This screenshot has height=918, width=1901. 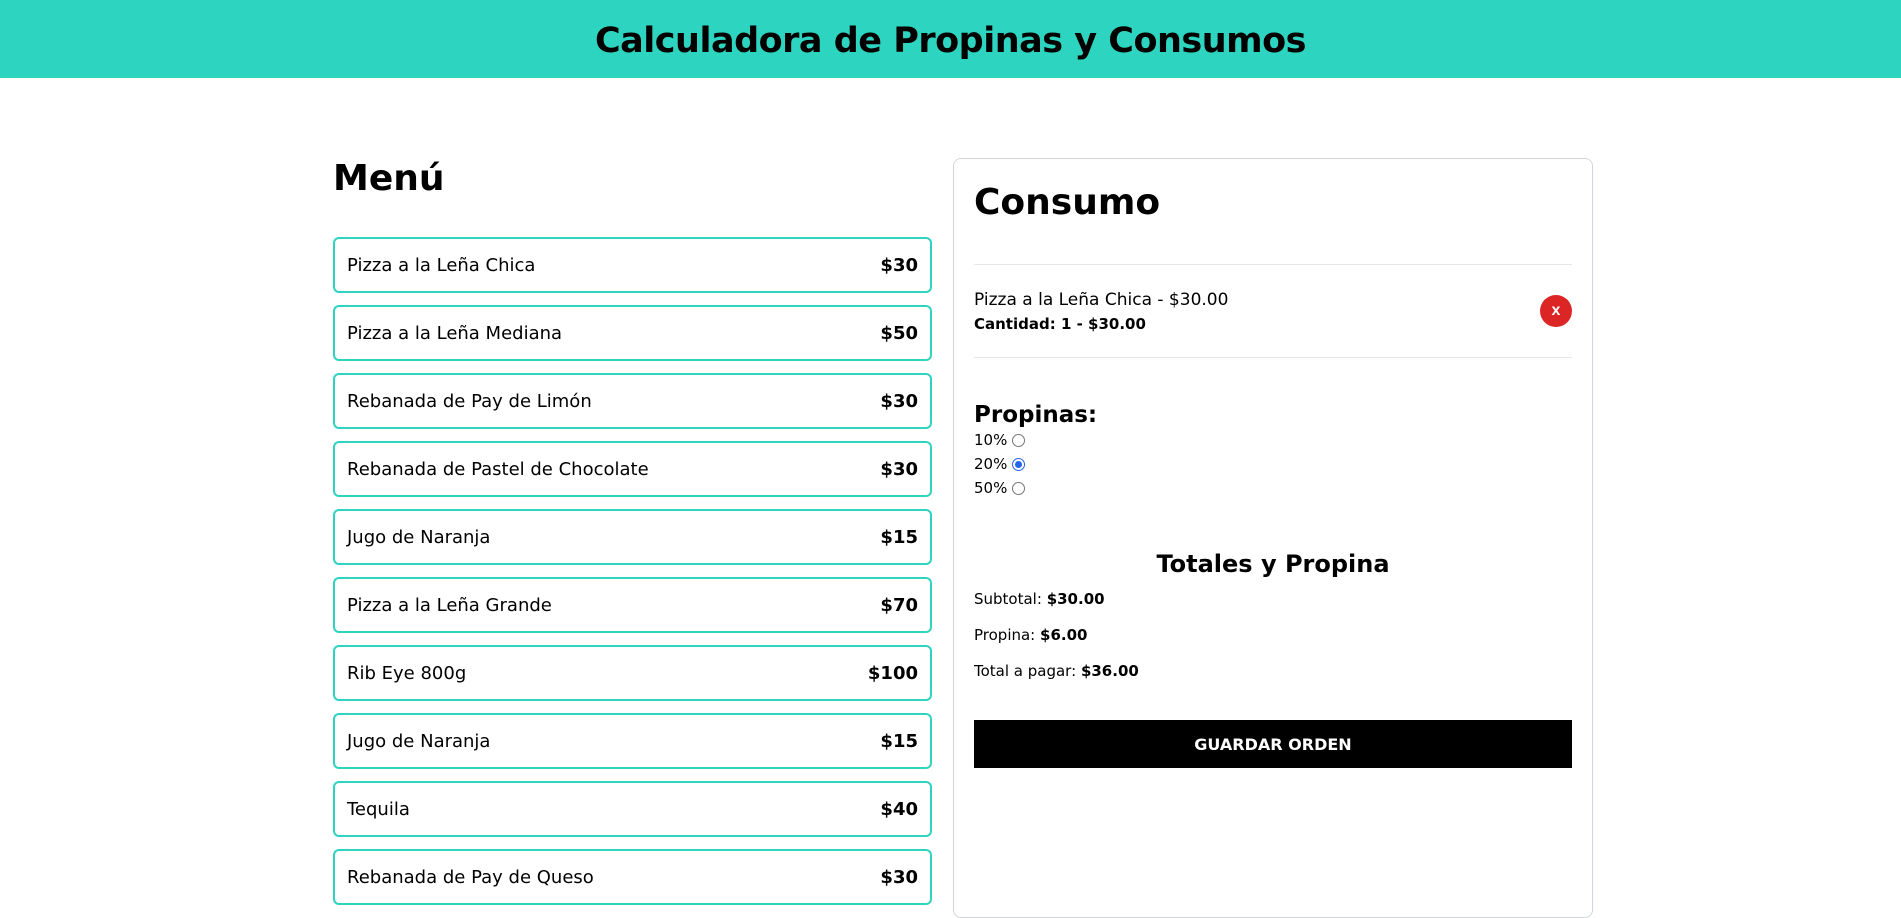 I want to click on menu-item-name: Rebanada de Pay de Queso, so click(x=470, y=877).